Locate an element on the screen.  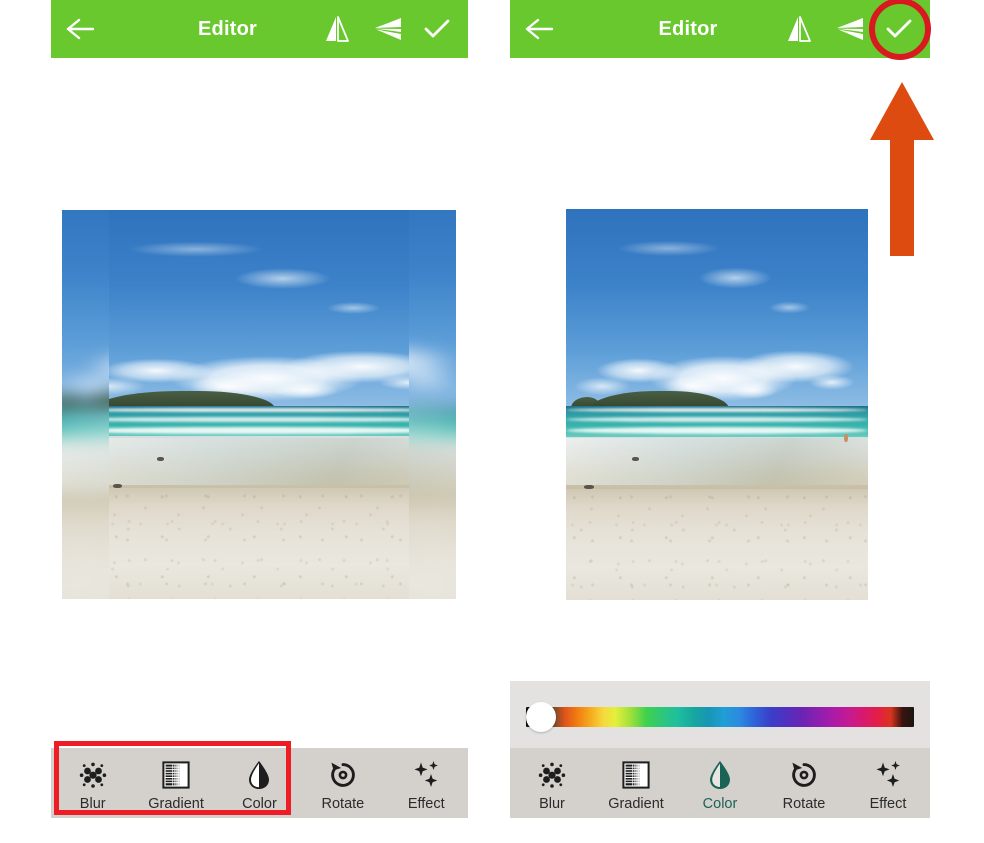
sharp-photo-area is located at coordinates (259, 404).